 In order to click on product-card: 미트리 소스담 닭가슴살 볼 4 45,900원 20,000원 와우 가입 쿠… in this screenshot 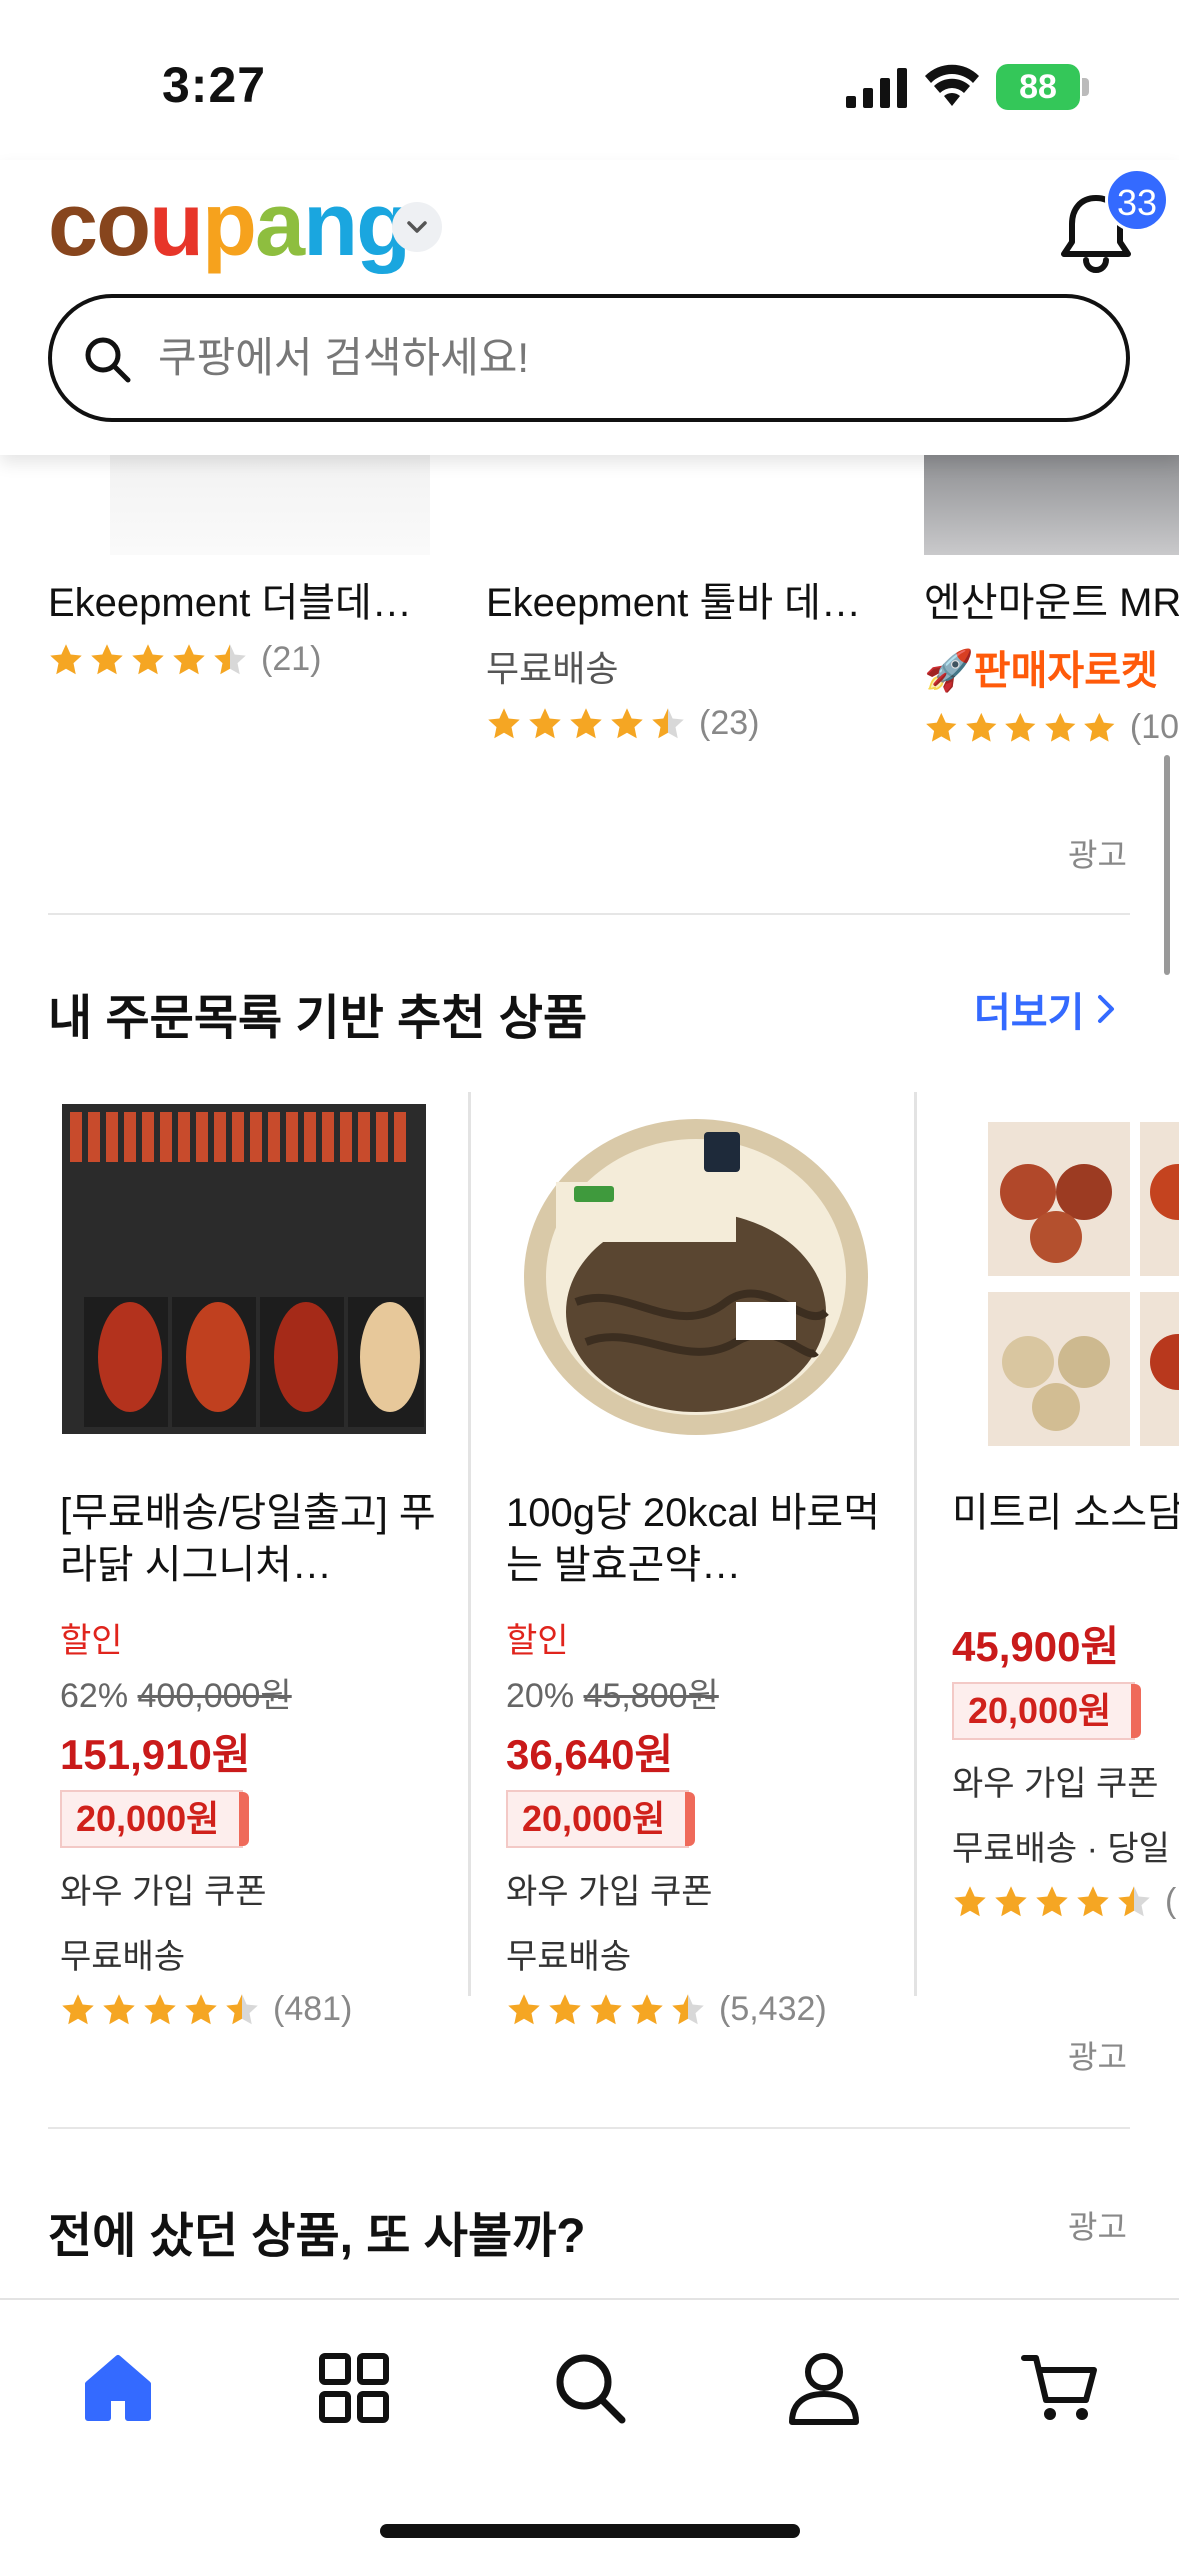, I will do `click(1065, 1544)`.